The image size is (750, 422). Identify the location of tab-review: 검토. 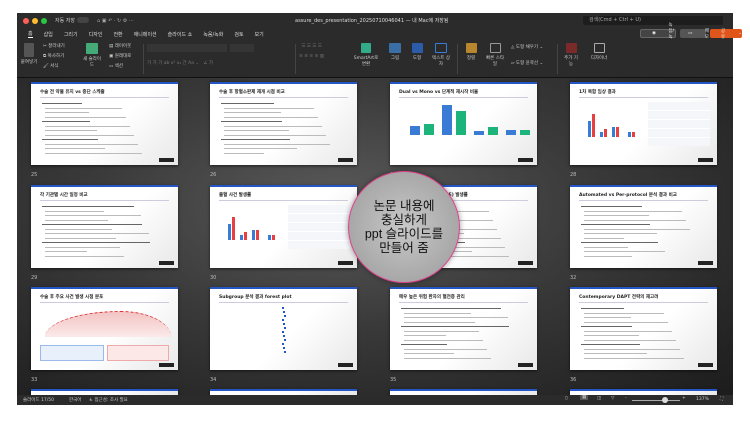
(238, 34).